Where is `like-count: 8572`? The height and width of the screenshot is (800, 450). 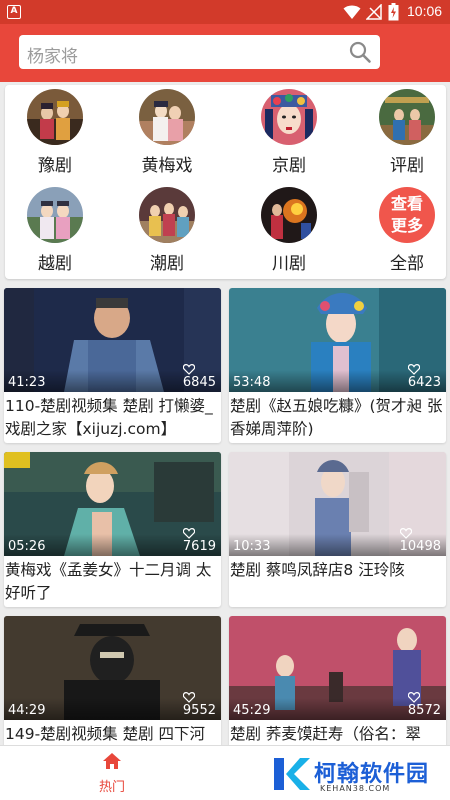
like-count: 8572 is located at coordinates (424, 705).